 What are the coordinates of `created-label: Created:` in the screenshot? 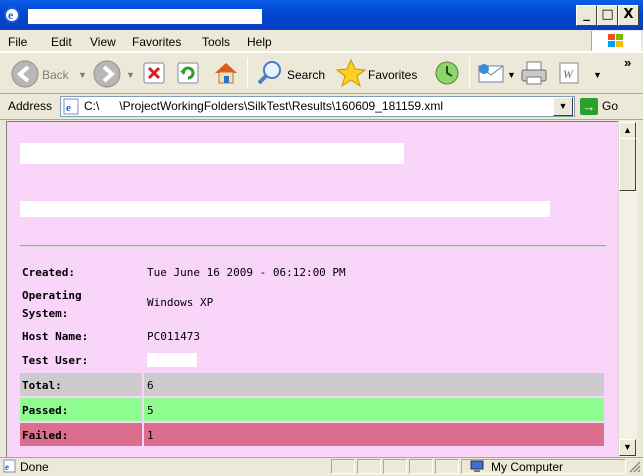 It's located at (48, 272).